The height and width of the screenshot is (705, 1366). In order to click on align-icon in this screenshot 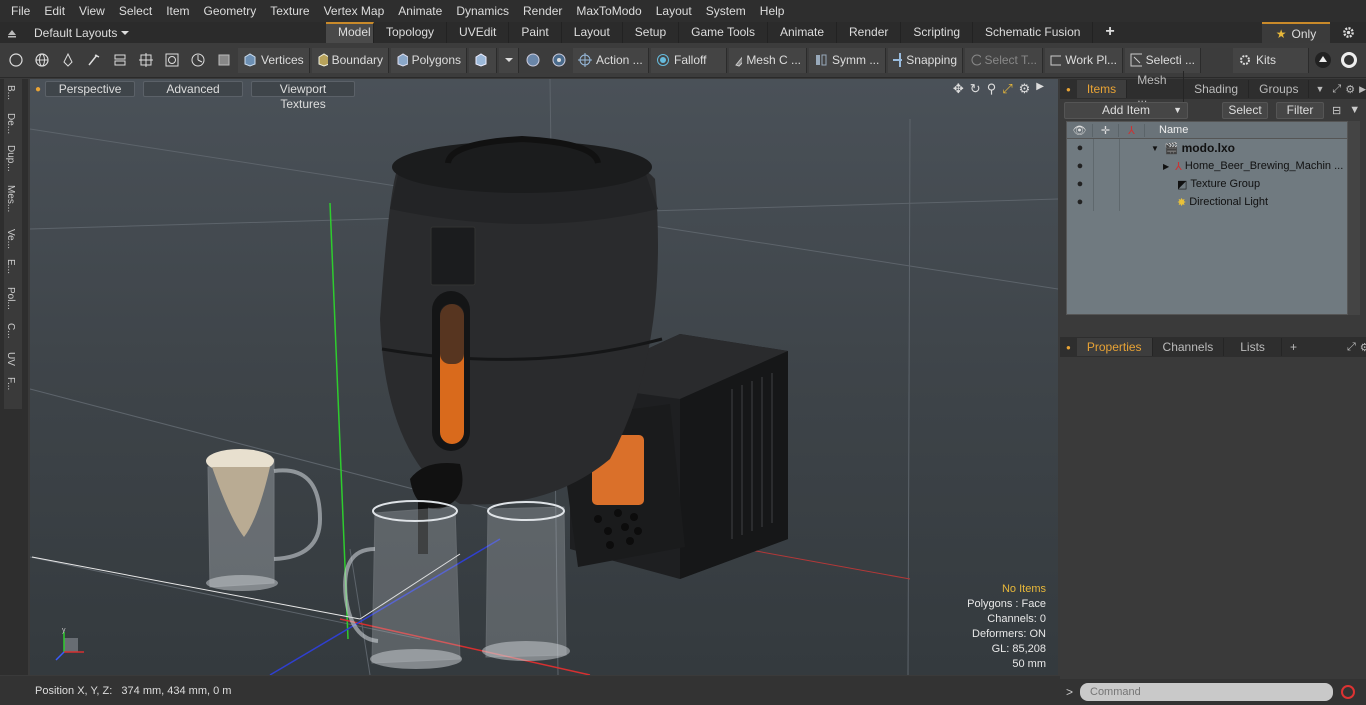, I will do `click(120, 60)`.